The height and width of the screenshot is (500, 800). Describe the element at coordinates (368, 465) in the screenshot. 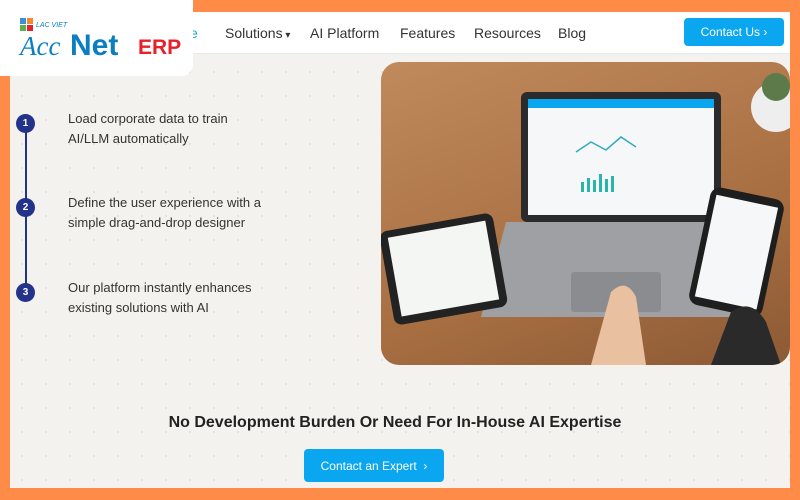

I see `contact-expert-label: Contact an Expert` at that location.